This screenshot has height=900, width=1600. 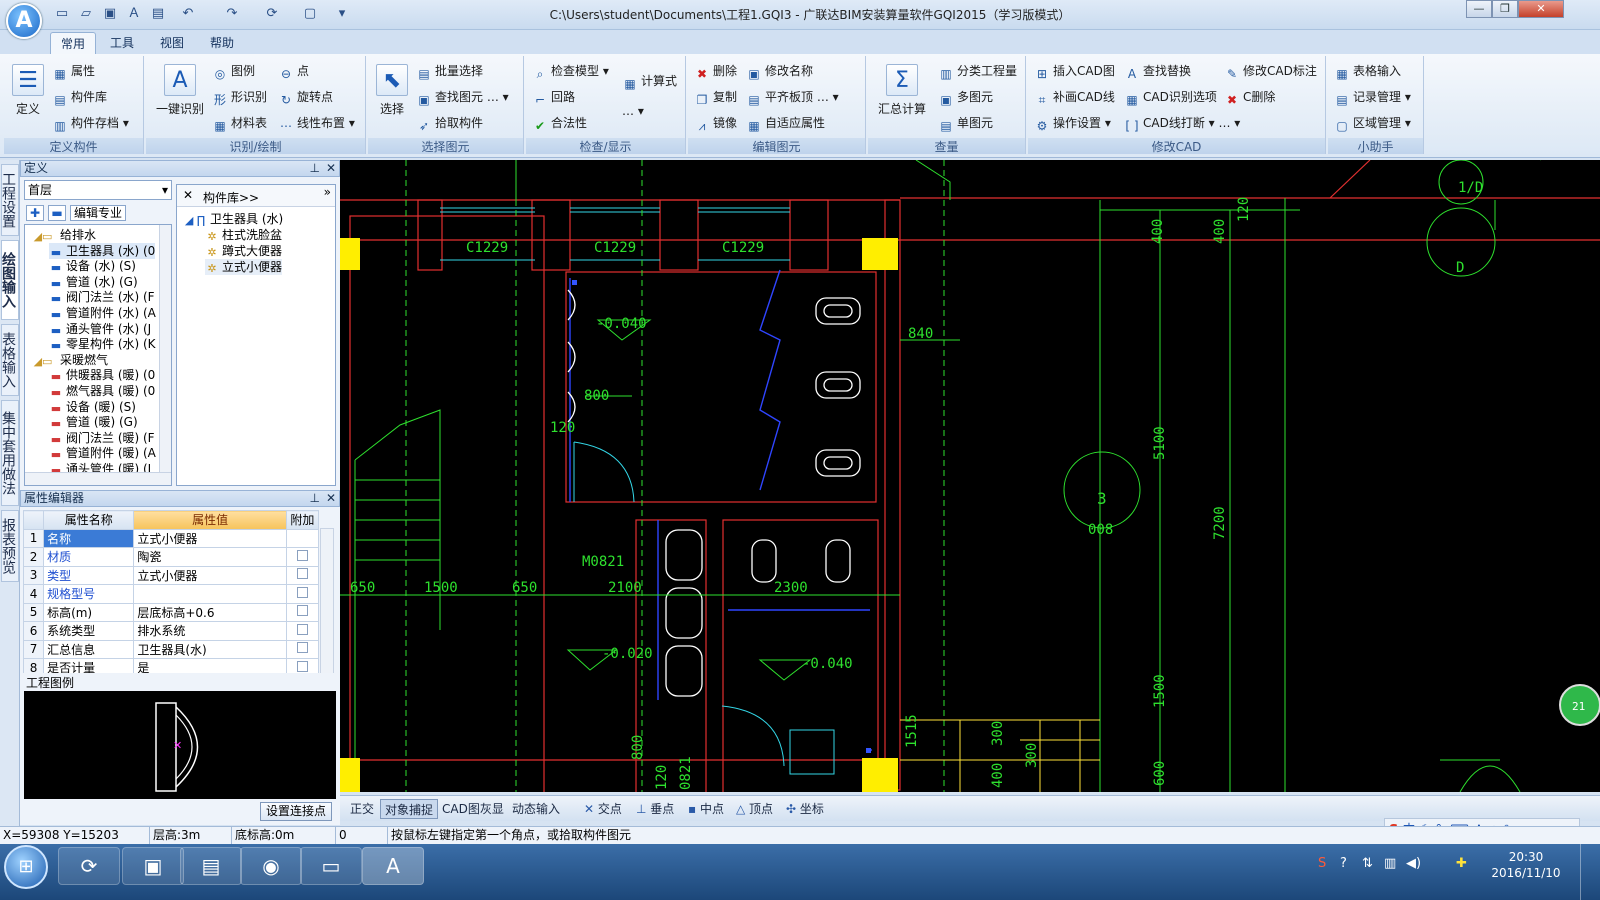 What do you see at coordinates (570, 71) in the screenshot?
I see `check-model-button: ⌕ 检查模型 ▾` at bounding box center [570, 71].